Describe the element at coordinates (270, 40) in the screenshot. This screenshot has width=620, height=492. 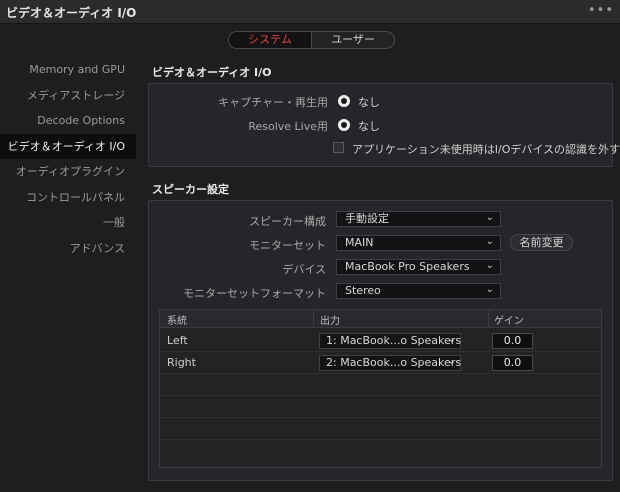
I see `tab-system: システム` at that location.